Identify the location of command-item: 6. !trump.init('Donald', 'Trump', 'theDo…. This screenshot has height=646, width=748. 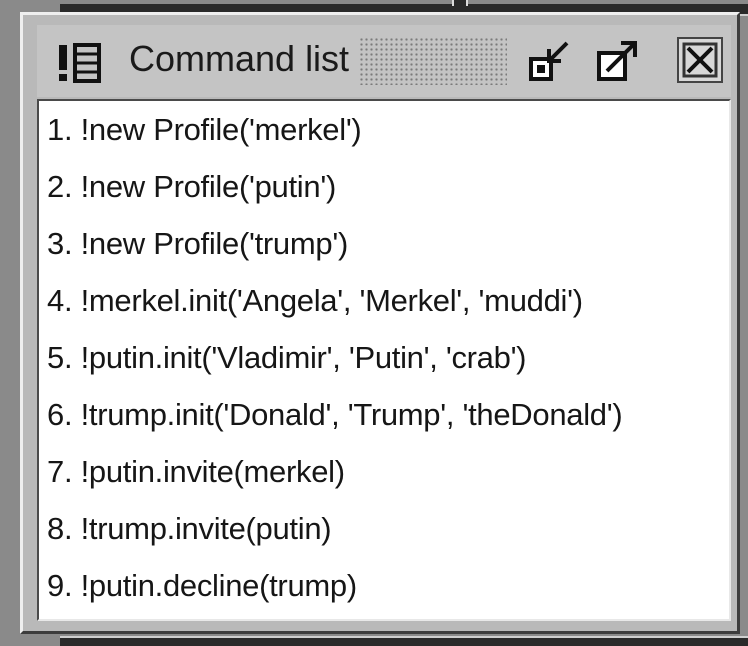
(335, 414).